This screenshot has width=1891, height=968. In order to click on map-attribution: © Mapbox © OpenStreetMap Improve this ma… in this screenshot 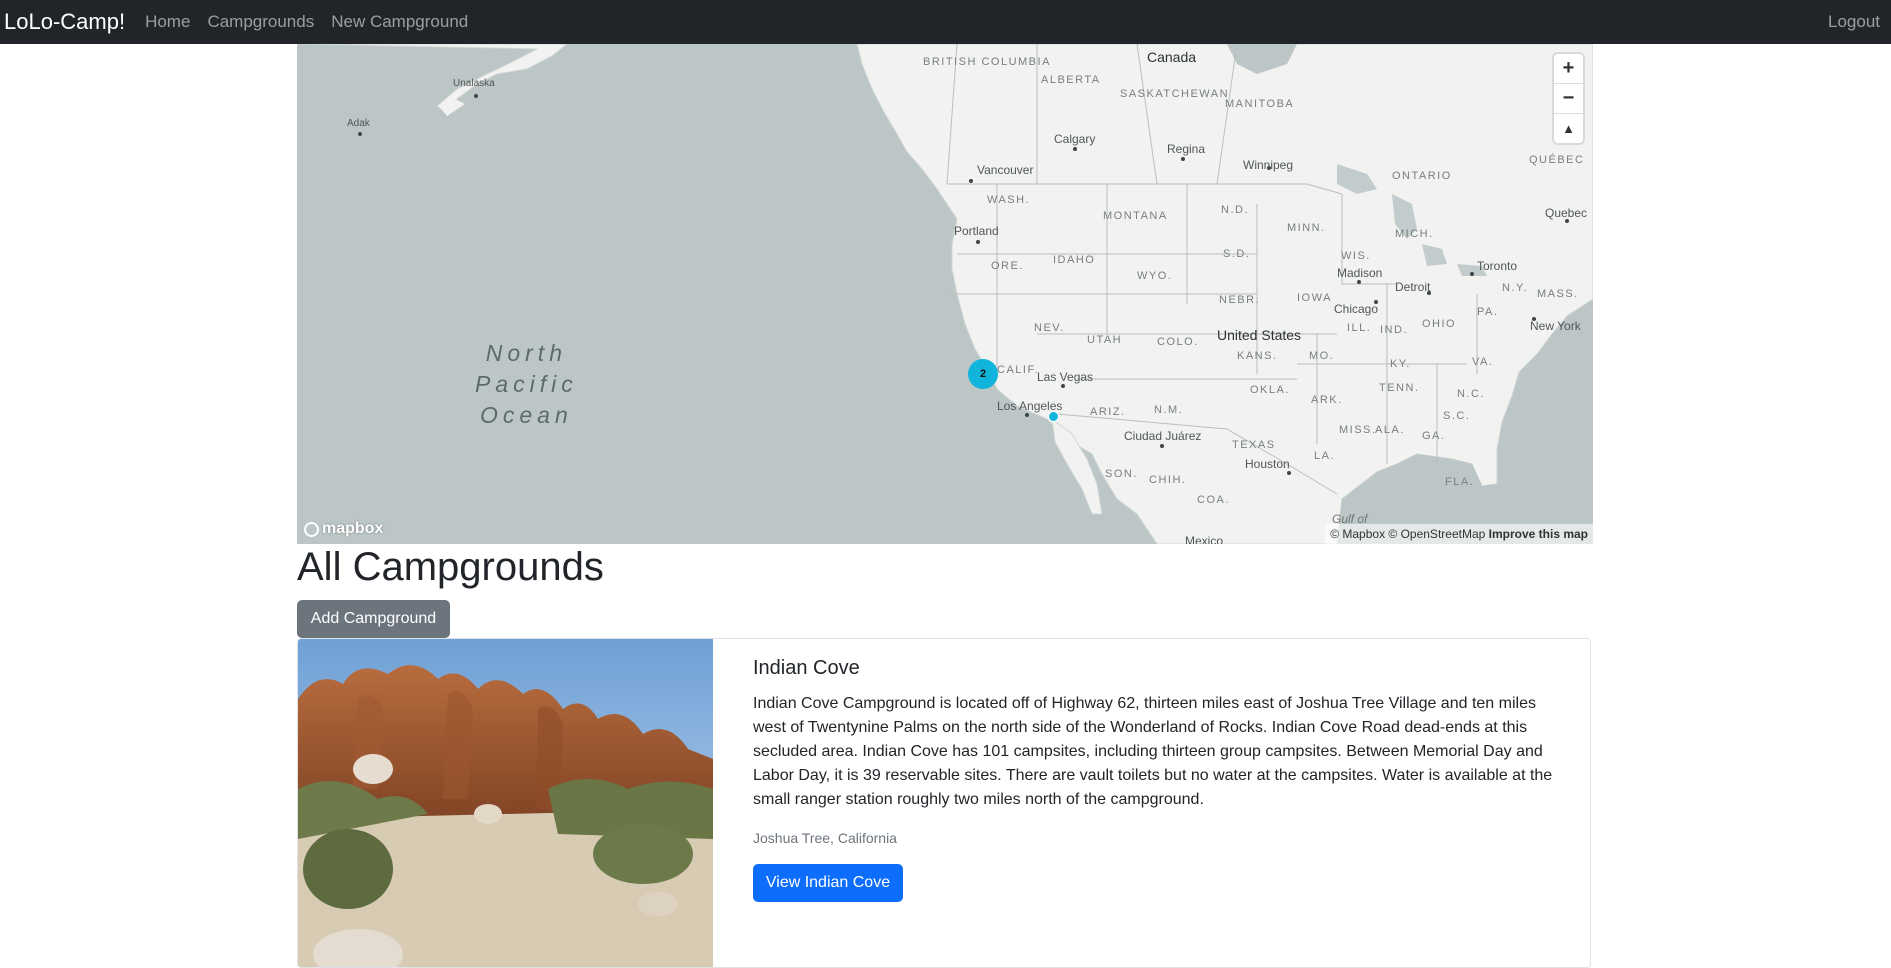, I will do `click(1459, 534)`.